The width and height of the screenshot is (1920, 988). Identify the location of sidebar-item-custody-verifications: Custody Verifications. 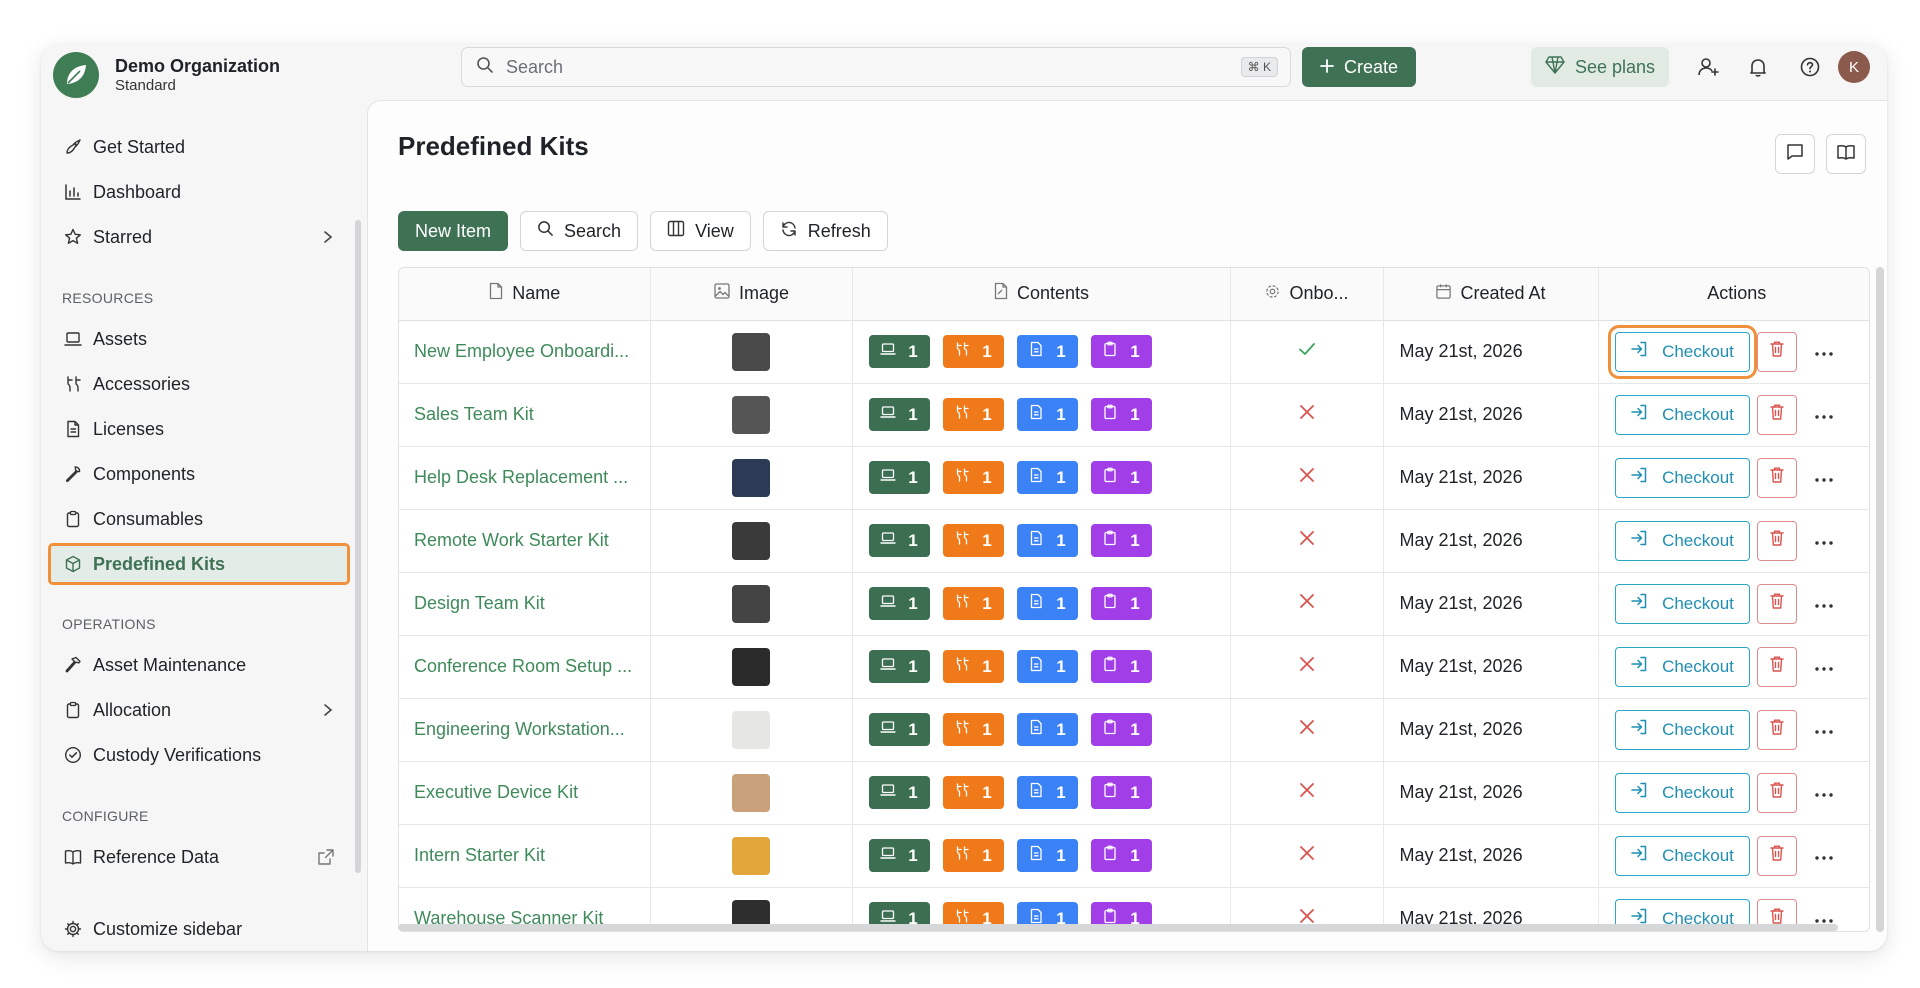
(199, 755).